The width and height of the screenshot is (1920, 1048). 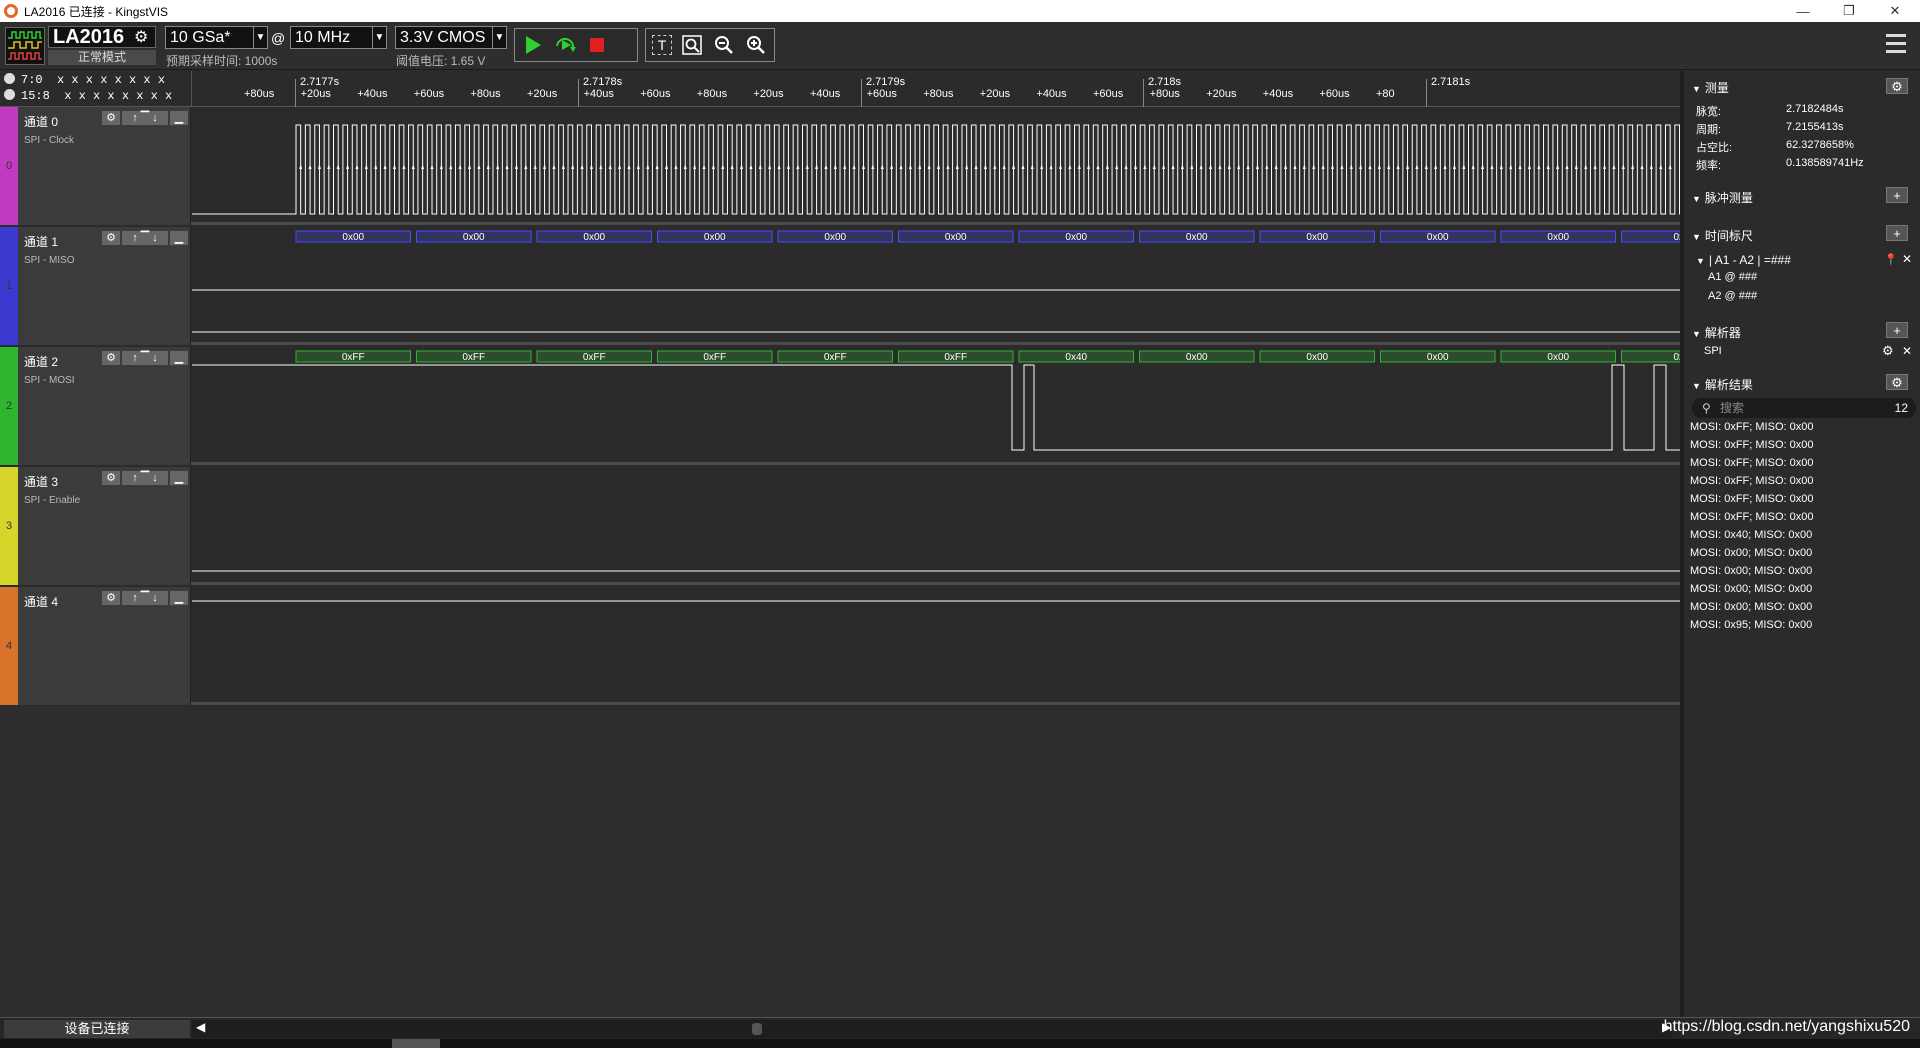 What do you see at coordinates (757, 1029) in the screenshot?
I see `scrollbar-thumb` at bounding box center [757, 1029].